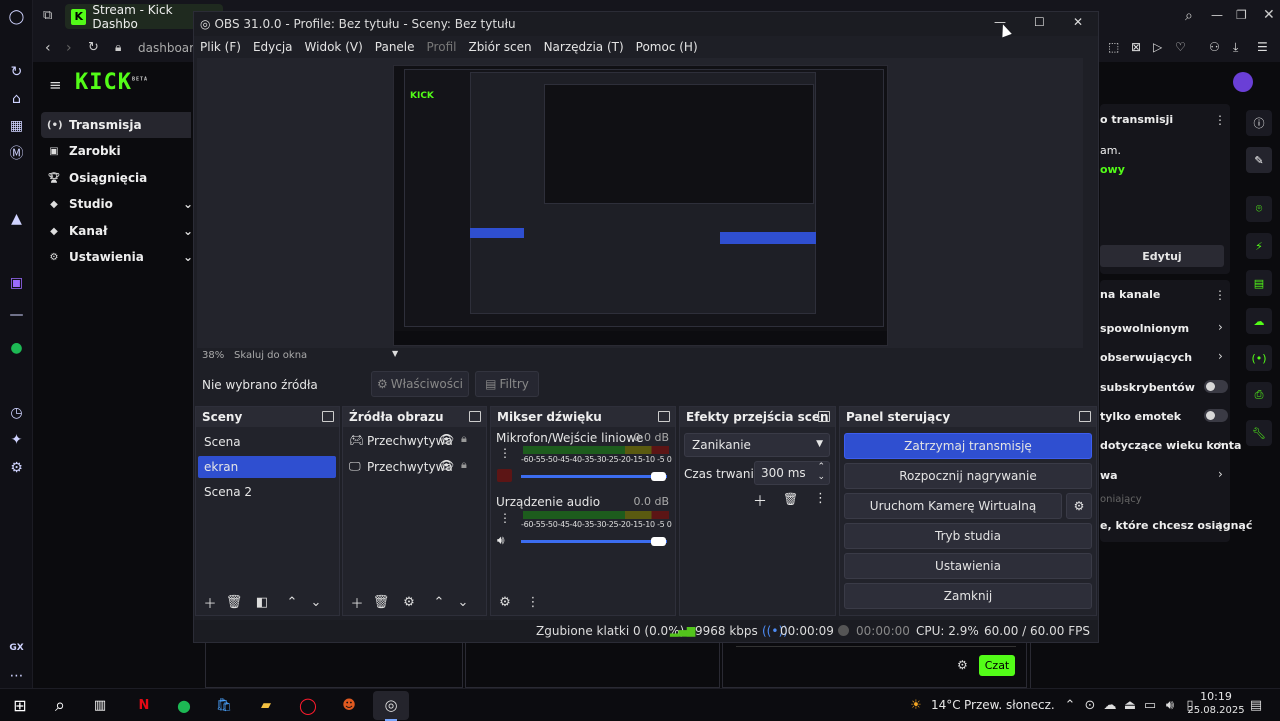  Describe the element at coordinates (760, 501) in the screenshot. I see `add-transition-icon: ＋` at that location.